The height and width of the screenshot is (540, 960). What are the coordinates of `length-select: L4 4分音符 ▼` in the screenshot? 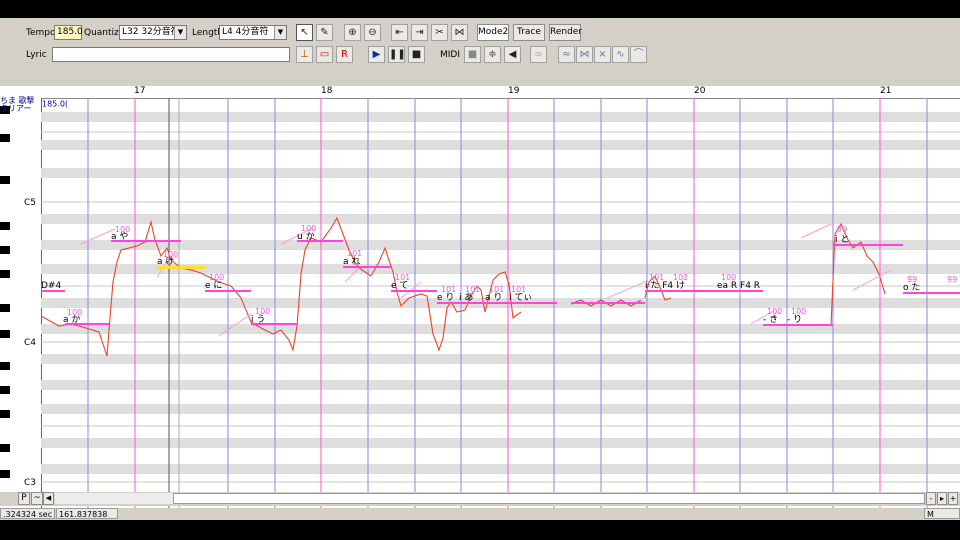 It's located at (253, 32).